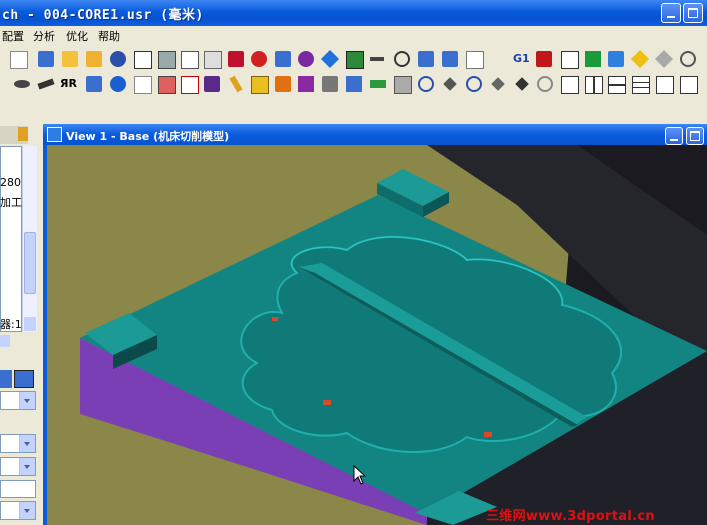 Image resolution: width=707 pixels, height=525 pixels. What do you see at coordinates (426, 84) in the screenshot?
I see `cutter-icon` at bounding box center [426, 84].